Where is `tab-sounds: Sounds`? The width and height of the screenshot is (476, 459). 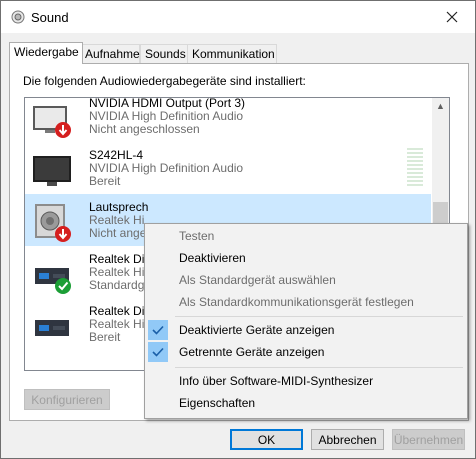
tab-sounds: Sounds is located at coordinates (165, 53).